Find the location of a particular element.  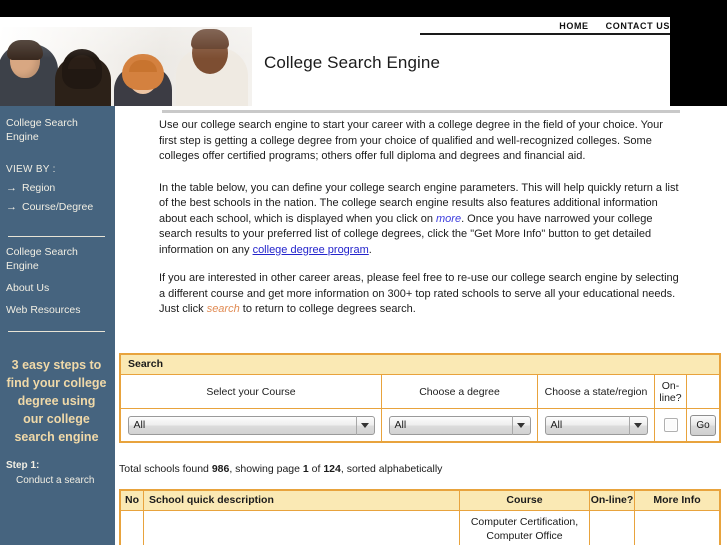

right-black-panel is located at coordinates (698, 53).